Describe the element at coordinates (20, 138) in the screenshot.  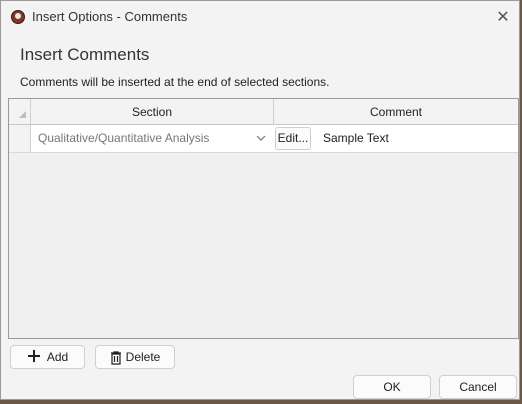
I see `row-header` at that location.